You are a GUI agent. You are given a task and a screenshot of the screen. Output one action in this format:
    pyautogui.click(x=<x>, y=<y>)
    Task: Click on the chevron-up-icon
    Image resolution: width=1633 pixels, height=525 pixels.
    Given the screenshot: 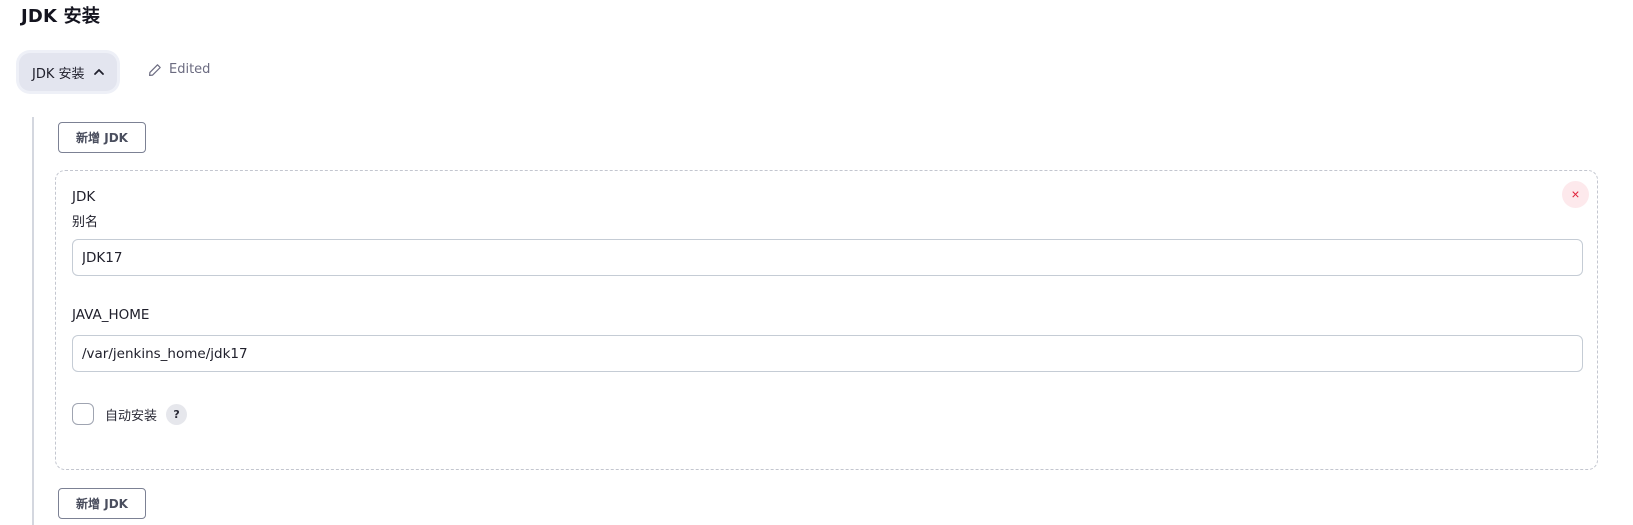 What is the action you would take?
    pyautogui.click(x=98, y=72)
    